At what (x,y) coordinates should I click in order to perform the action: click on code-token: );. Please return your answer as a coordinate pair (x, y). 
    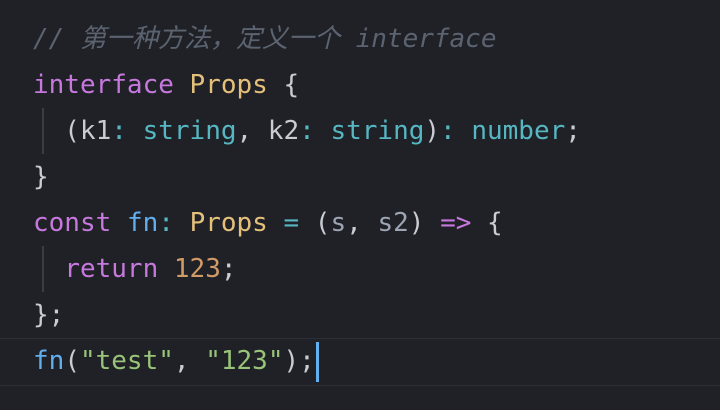
    Looking at the image, I should click on (299, 361).